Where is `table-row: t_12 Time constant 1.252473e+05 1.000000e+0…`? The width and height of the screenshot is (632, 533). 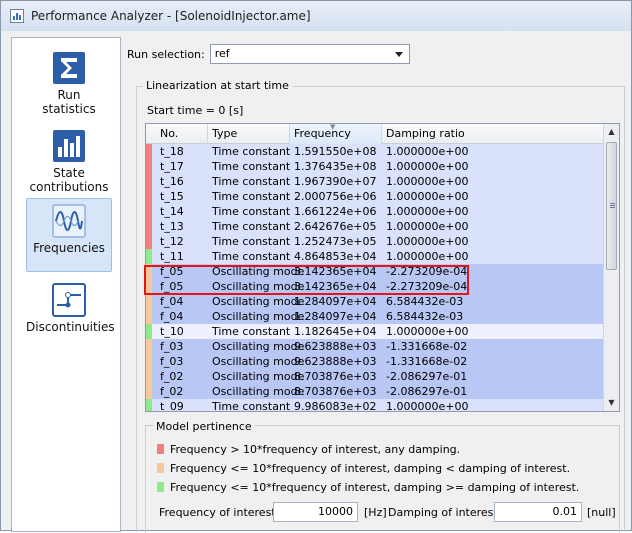 table-row: t_12 Time constant 1.252473e+05 1.000000e+0… is located at coordinates (375, 241).